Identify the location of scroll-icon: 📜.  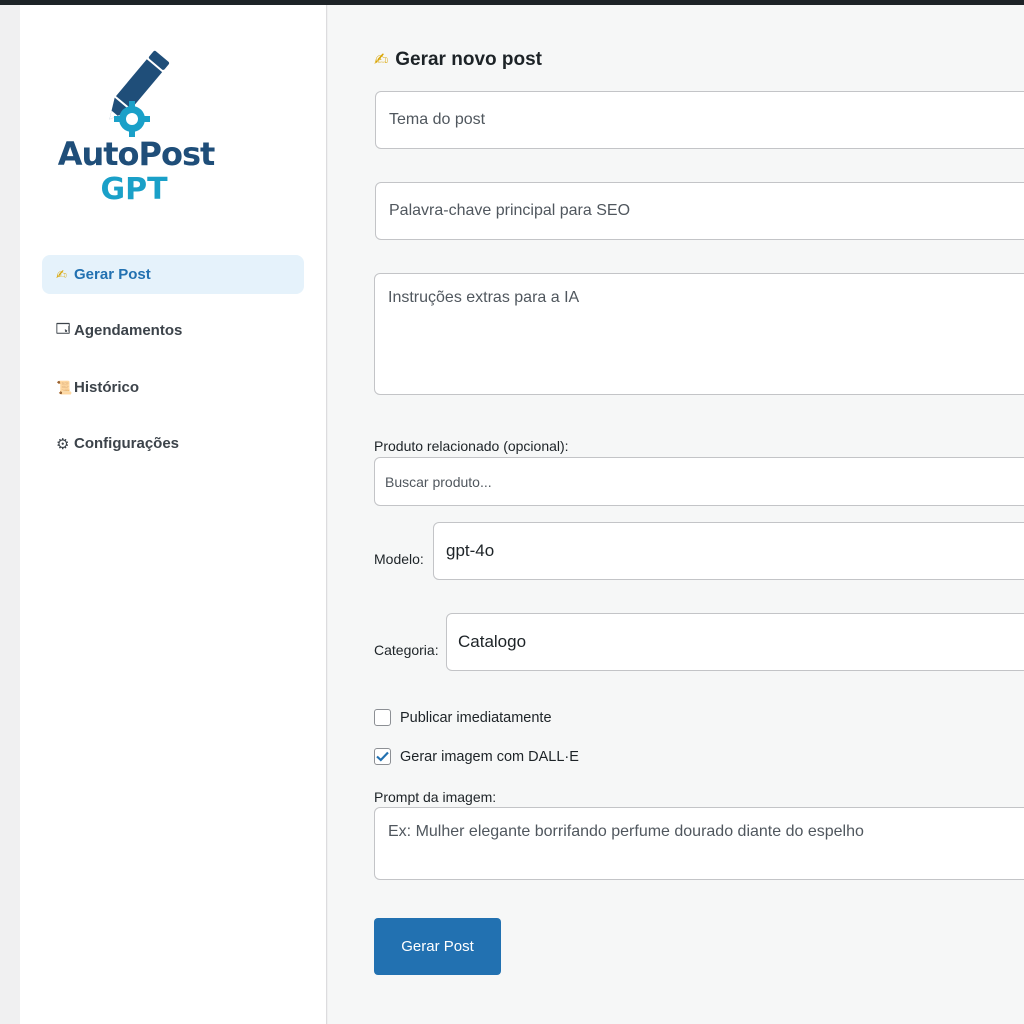
(64, 387).